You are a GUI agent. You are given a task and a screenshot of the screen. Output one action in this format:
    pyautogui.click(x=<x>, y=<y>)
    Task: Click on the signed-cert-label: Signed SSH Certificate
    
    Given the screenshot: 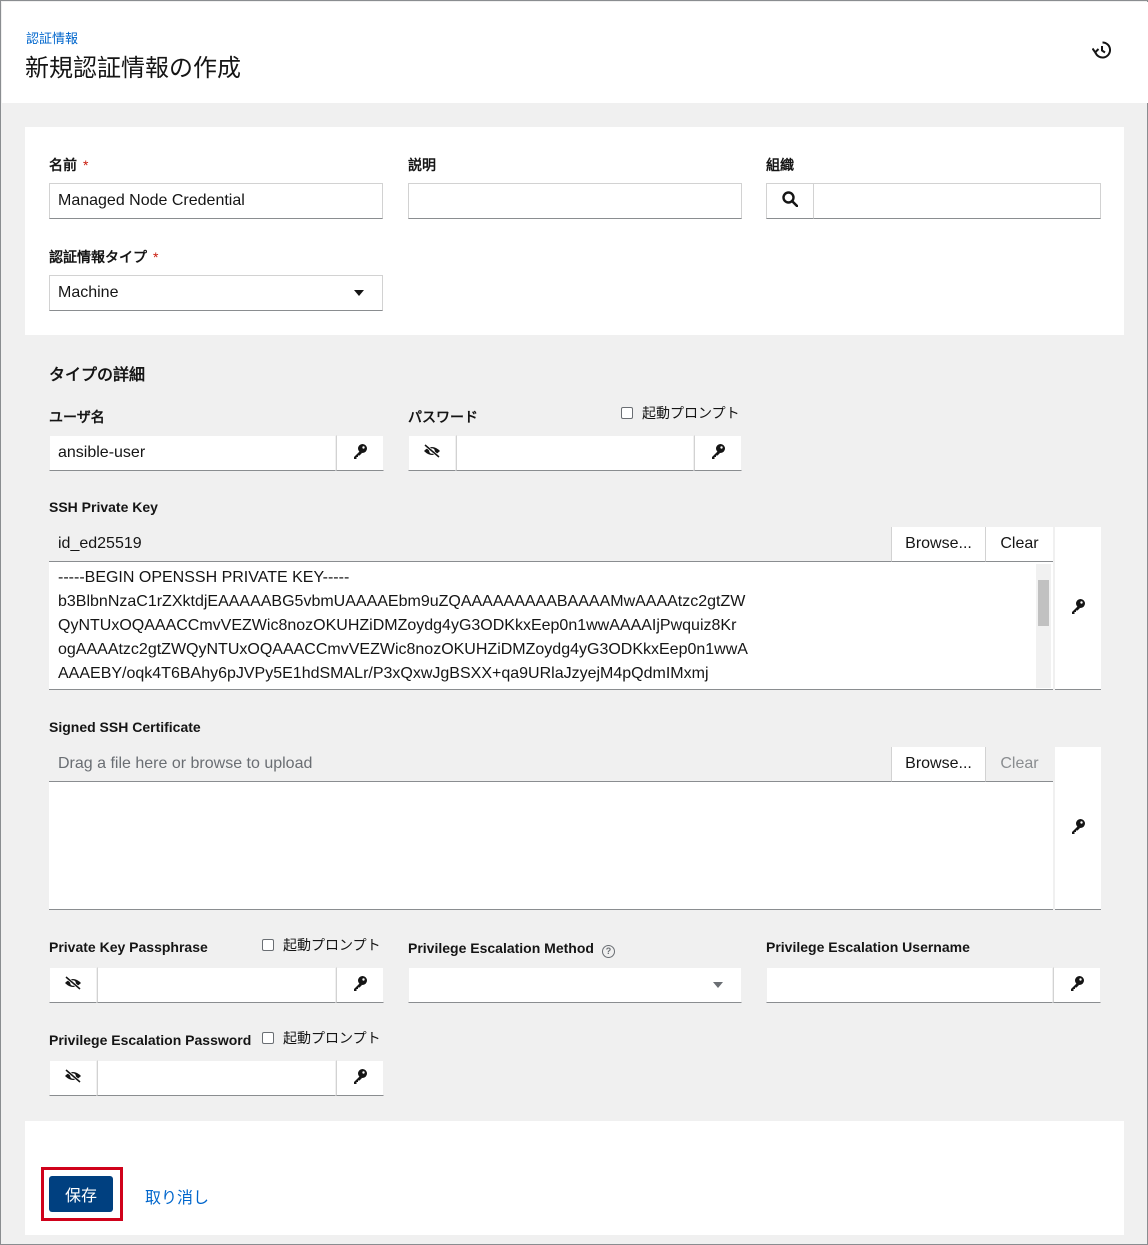 What is the action you would take?
    pyautogui.click(x=125, y=727)
    